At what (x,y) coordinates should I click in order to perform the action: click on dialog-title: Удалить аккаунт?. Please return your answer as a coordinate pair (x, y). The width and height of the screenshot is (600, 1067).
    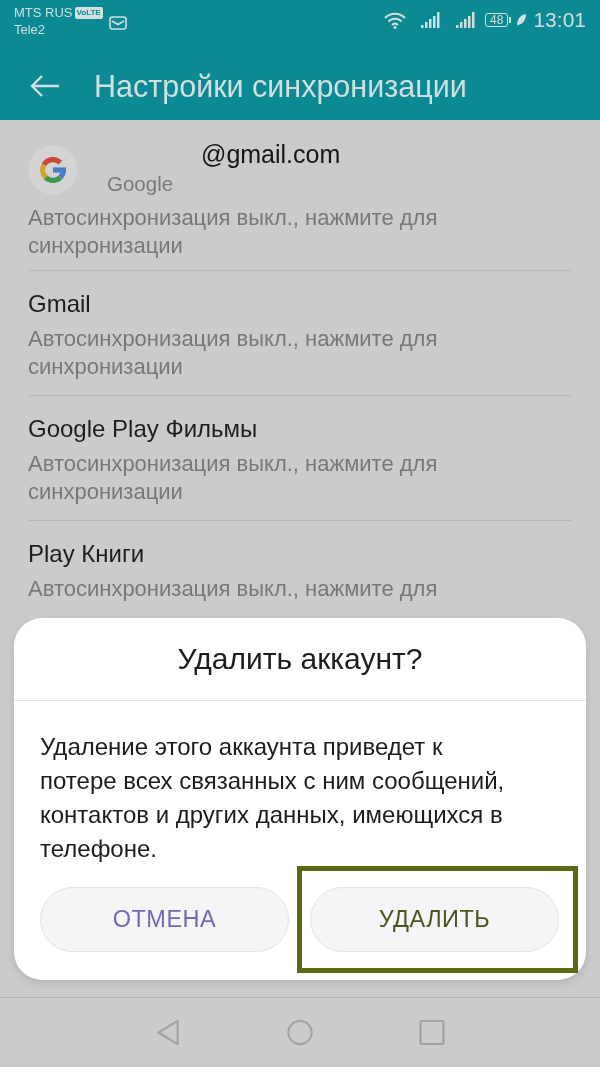
    Looking at the image, I should click on (300, 659).